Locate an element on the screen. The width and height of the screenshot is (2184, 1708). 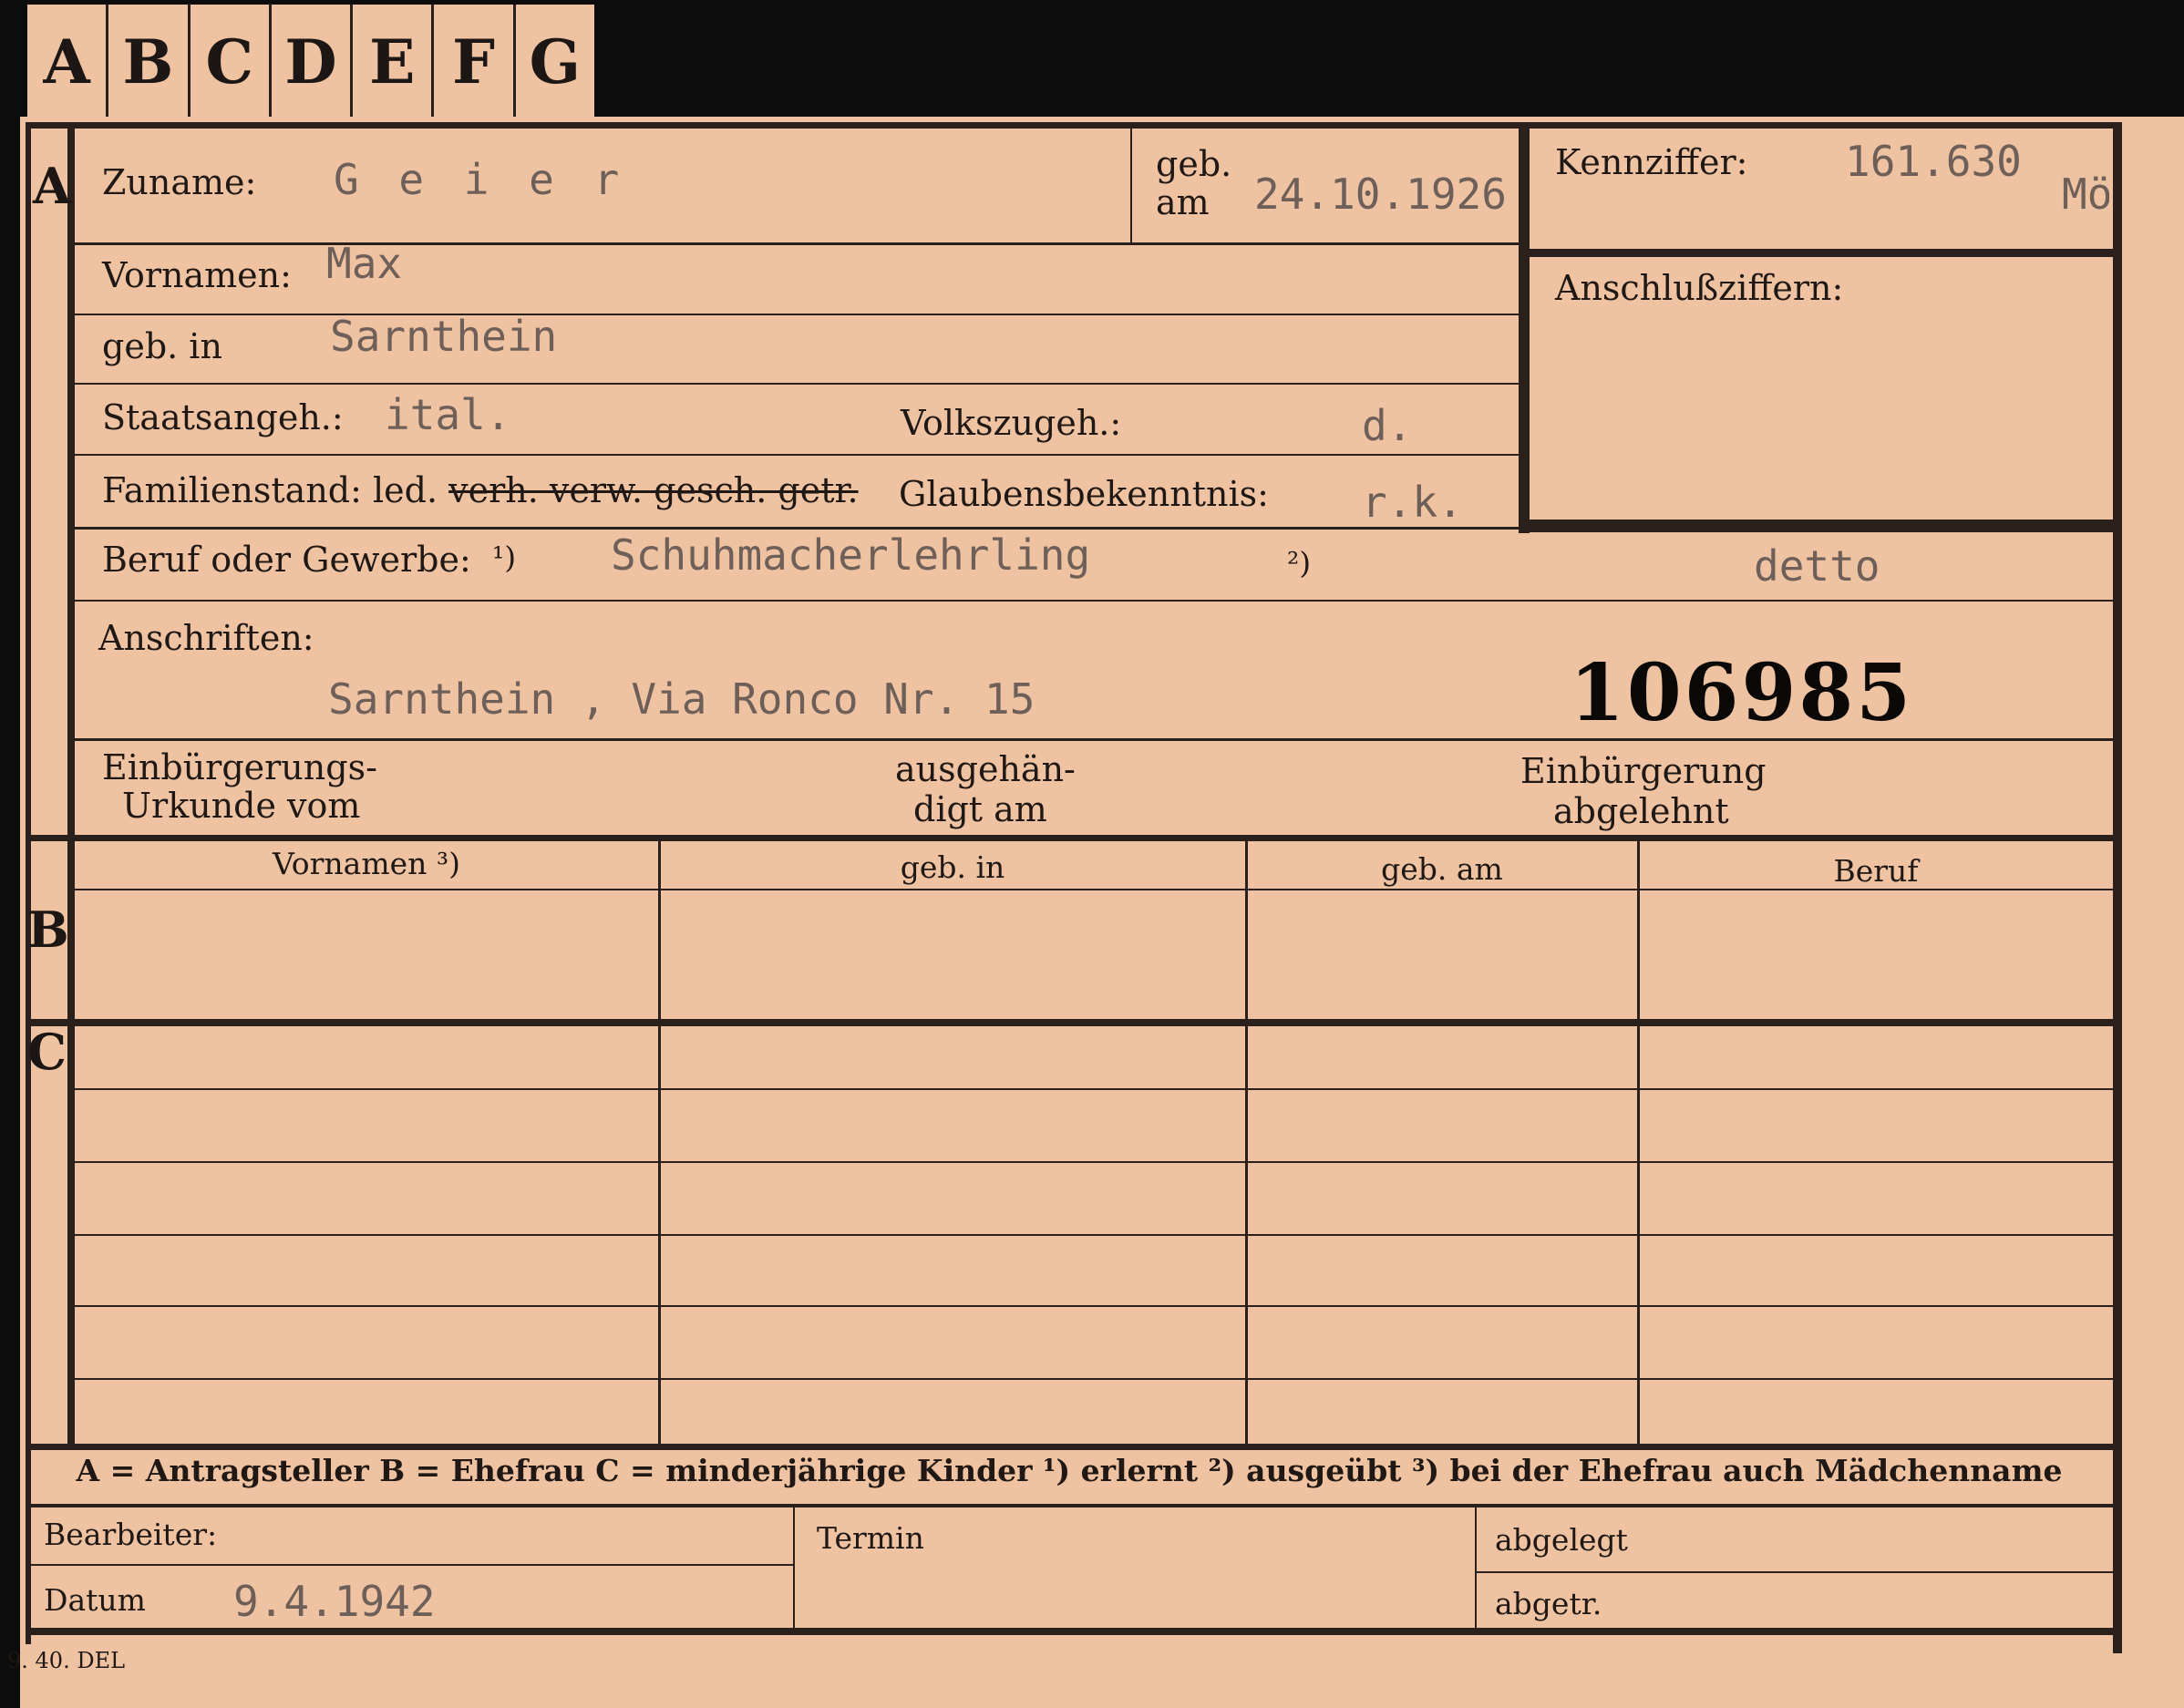
value-zuname: G e i e r is located at coordinates (481, 179).